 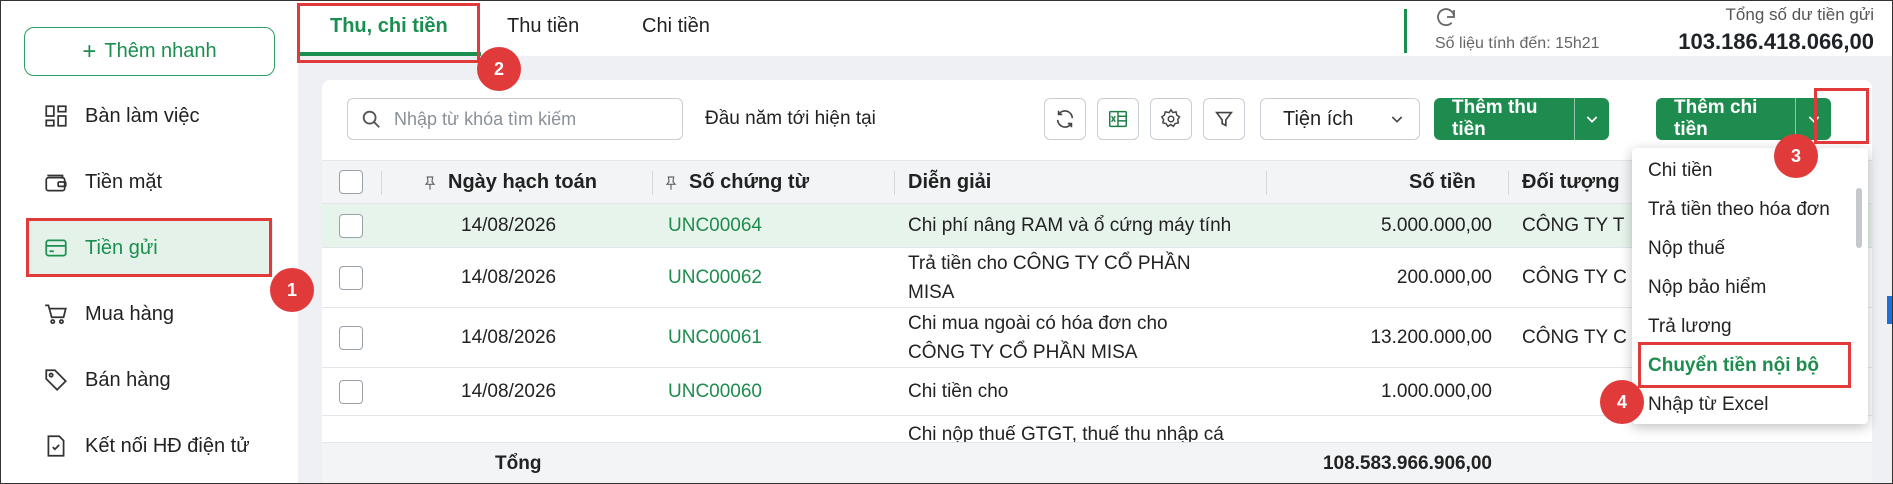 What do you see at coordinates (129, 313) in the screenshot?
I see `sidebar-item-label: Mua hàng` at bounding box center [129, 313].